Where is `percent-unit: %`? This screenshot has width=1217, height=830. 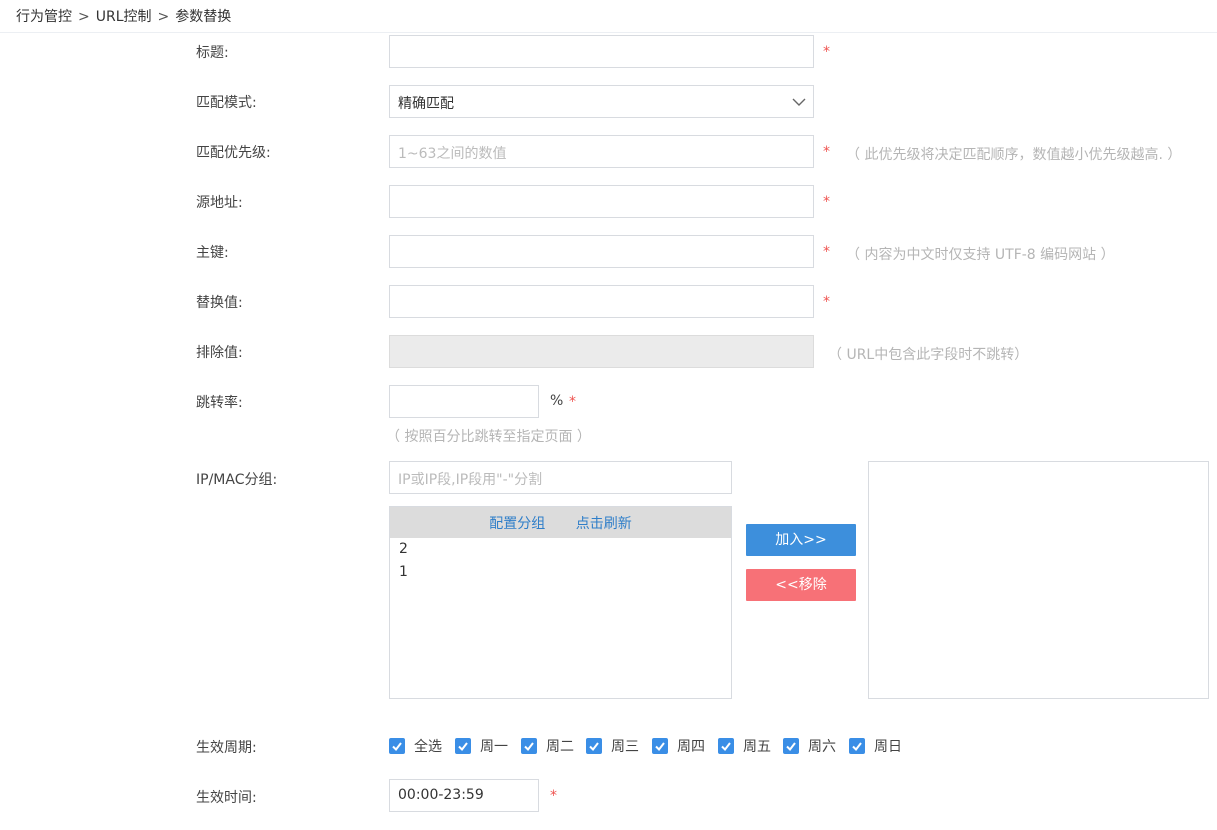
percent-unit: % is located at coordinates (557, 401).